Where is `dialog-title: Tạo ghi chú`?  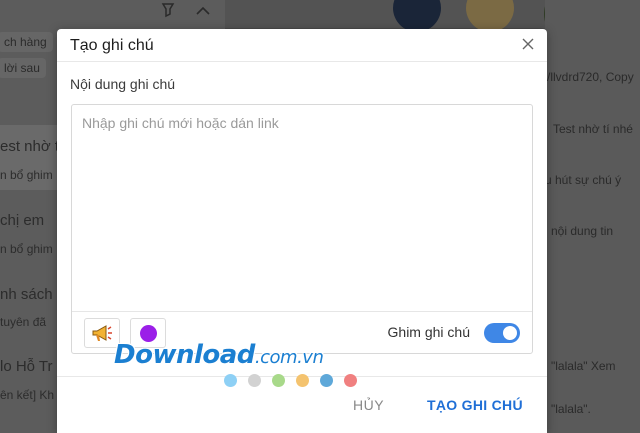
dialog-title: Tạo ghi chú is located at coordinates (112, 45).